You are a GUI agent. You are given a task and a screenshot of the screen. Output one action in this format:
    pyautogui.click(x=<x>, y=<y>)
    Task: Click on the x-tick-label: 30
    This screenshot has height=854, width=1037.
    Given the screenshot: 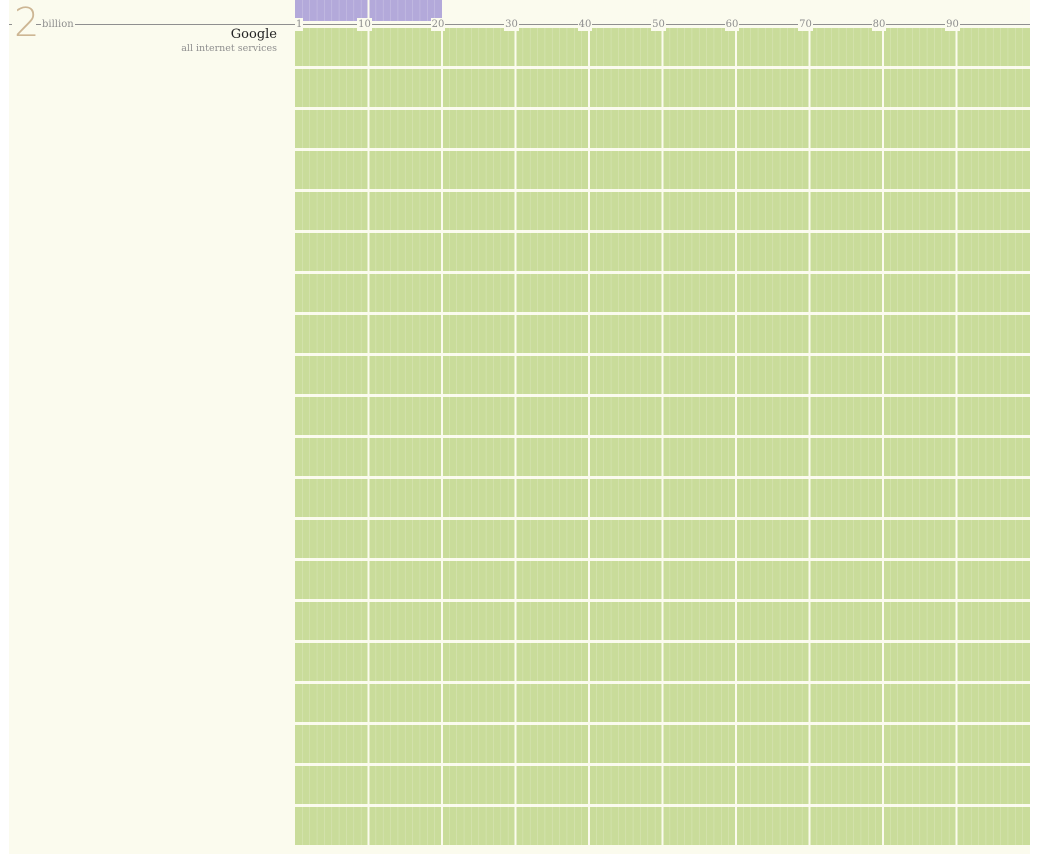 What is the action you would take?
    pyautogui.click(x=511, y=24)
    